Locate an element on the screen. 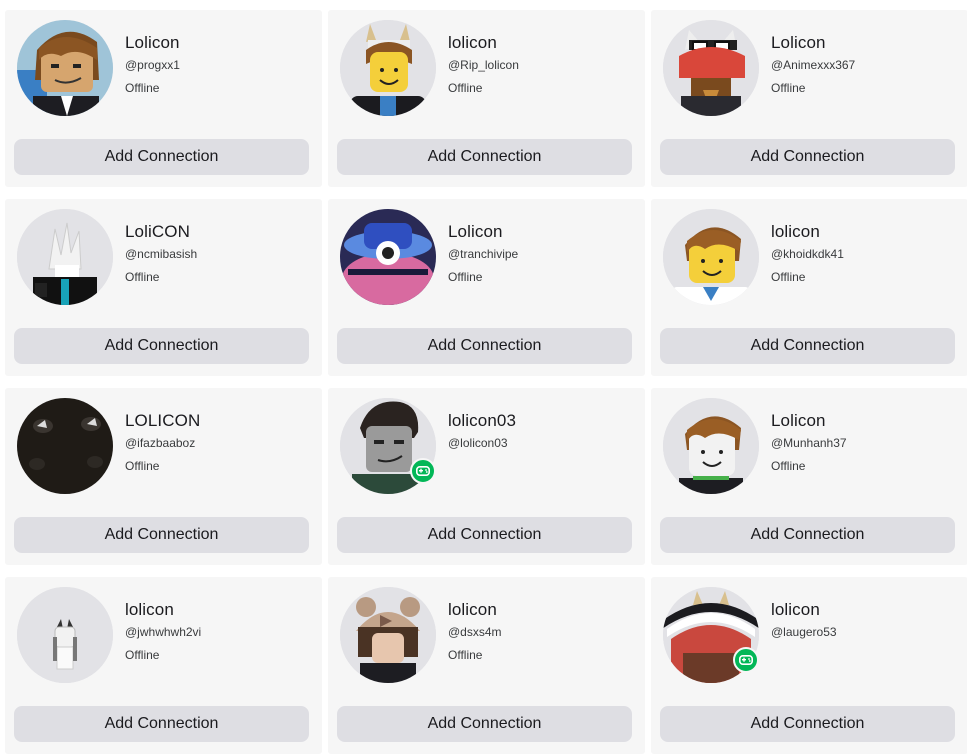  username: @laugero53 is located at coordinates (804, 632).